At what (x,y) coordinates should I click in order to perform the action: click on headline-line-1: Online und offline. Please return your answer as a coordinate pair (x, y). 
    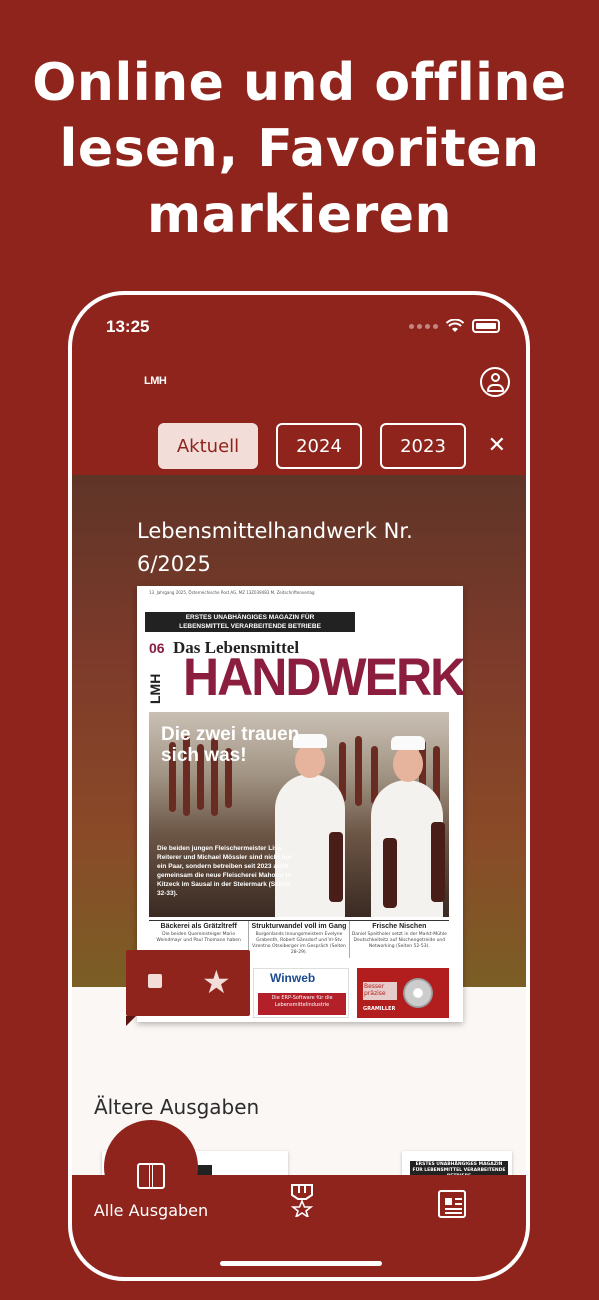
    Looking at the image, I should click on (299, 83).